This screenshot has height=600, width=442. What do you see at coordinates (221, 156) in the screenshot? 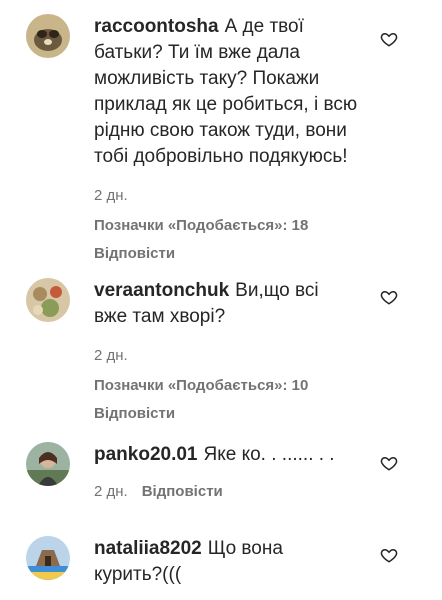
I see `comment-line: тобі добровільно подякуюсь!` at bounding box center [221, 156].